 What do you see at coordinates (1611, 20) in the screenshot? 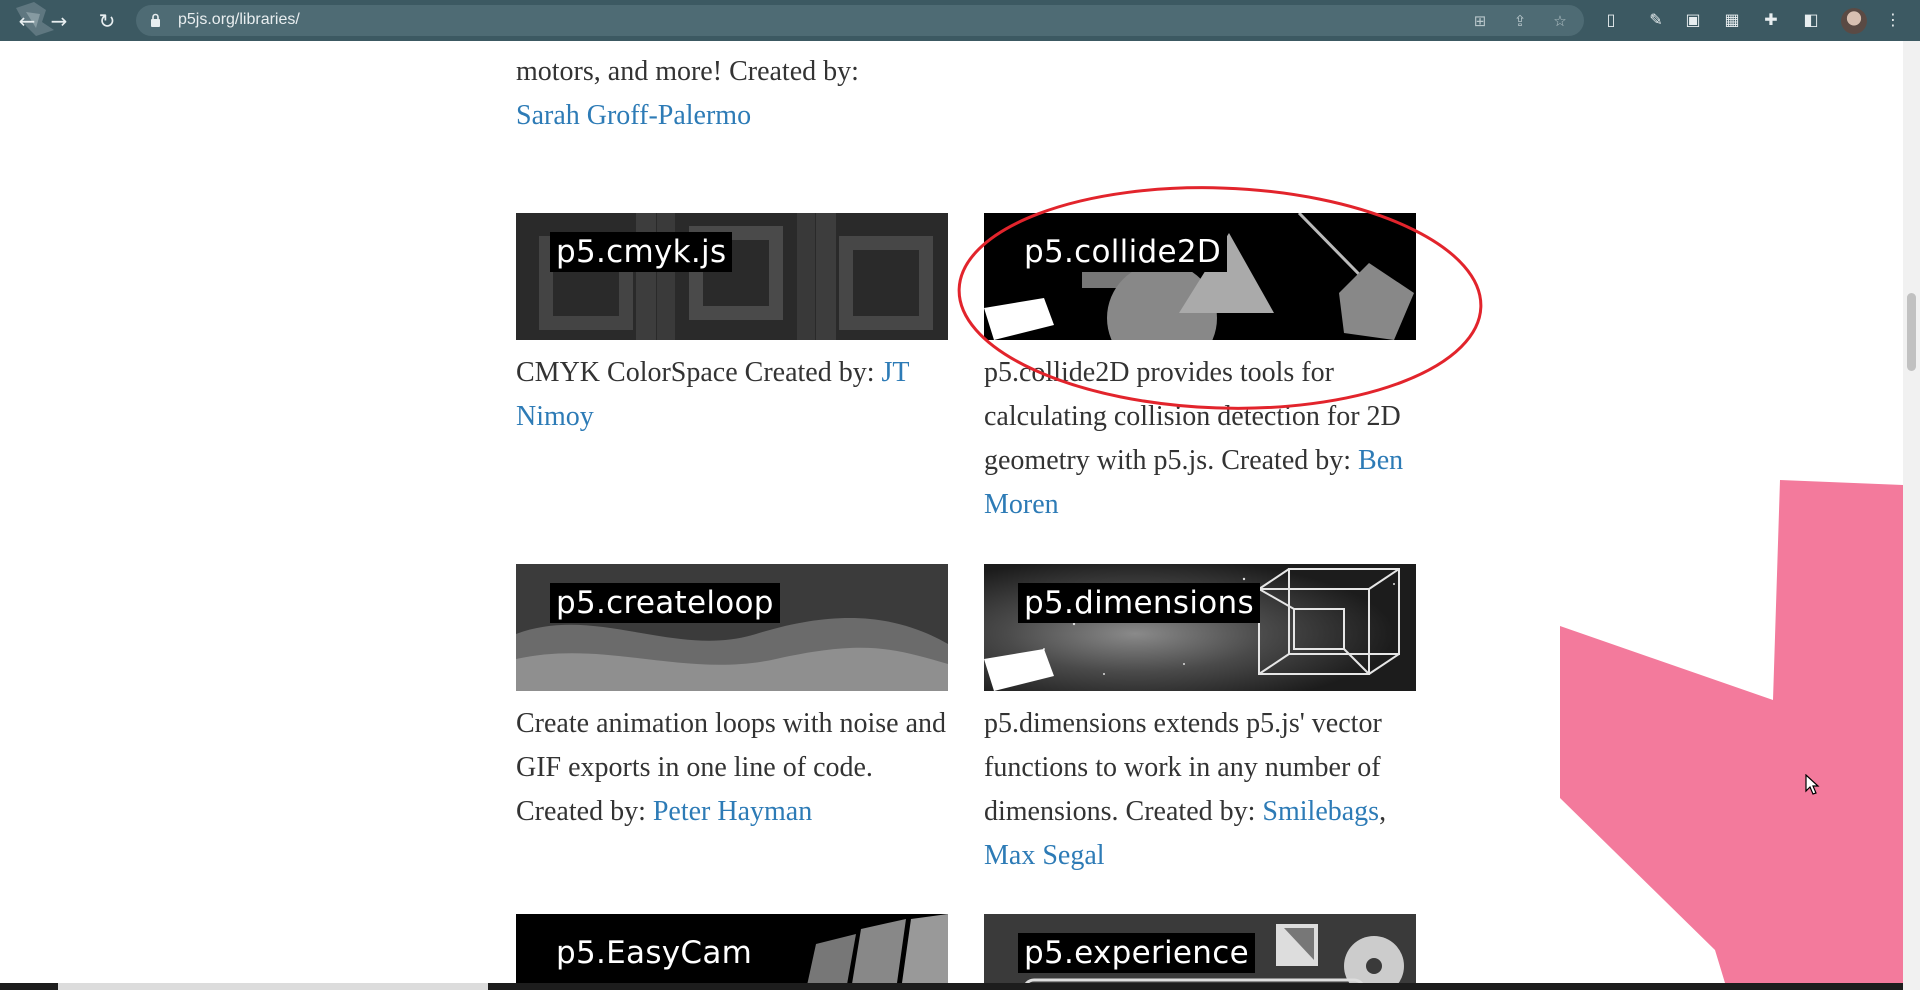
I see `extension-doc-icon: ▯` at bounding box center [1611, 20].